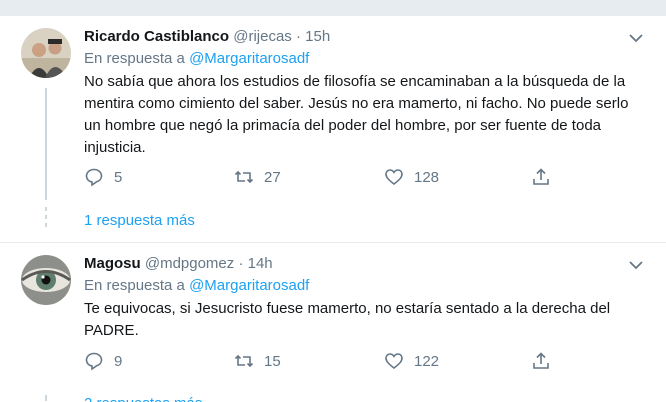 This screenshot has height=402, width=666. Describe the element at coordinates (143, 399) in the screenshot. I see `more-replies-link: 2 respuestas más` at that location.